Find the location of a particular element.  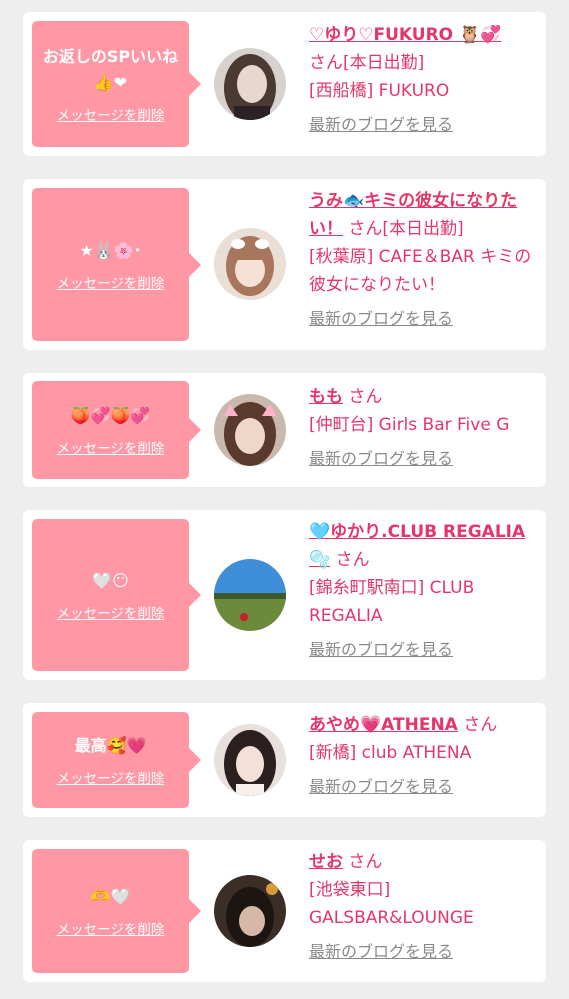

message-bubble: ★🐰🌸･ メッセージを削除 is located at coordinates (116, 264).